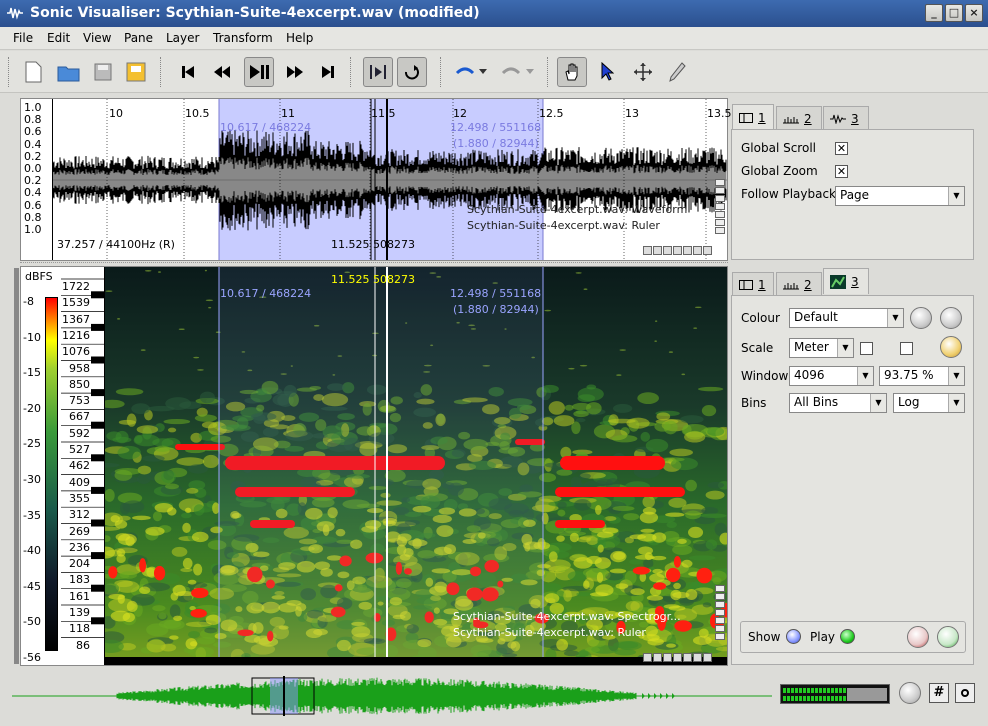  I want to click on amplitude-tick-label: 0.2, so click(33, 181).